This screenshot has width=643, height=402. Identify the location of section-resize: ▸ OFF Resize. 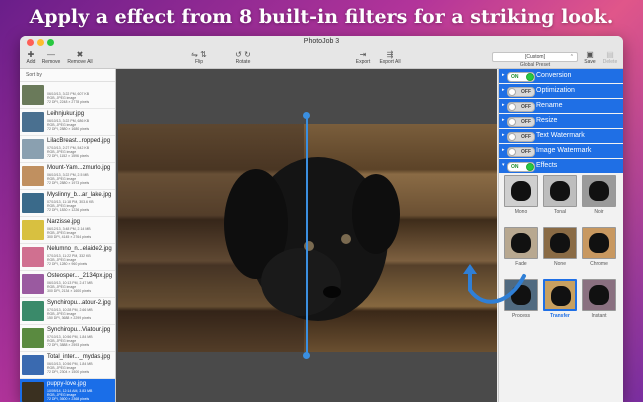
(561, 121).